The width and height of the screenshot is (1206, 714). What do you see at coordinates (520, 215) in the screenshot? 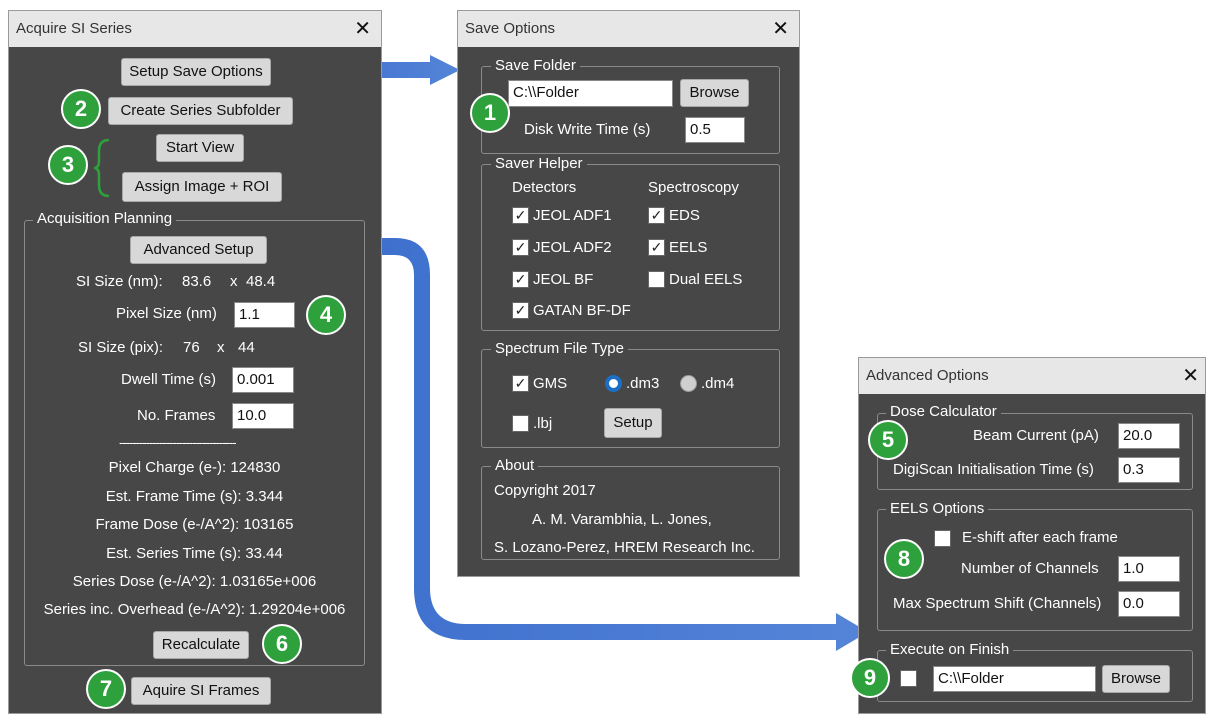
I see `jeol-adf1-checkbox: ✓` at bounding box center [520, 215].